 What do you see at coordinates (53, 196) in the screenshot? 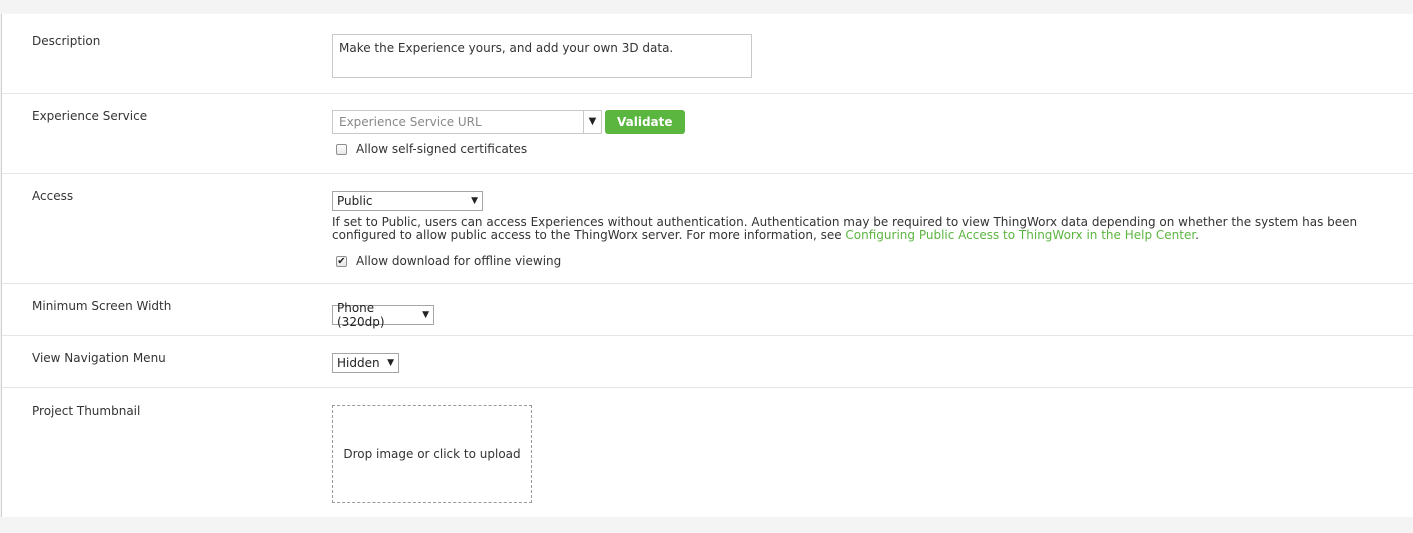
I see `access-label: Access` at bounding box center [53, 196].